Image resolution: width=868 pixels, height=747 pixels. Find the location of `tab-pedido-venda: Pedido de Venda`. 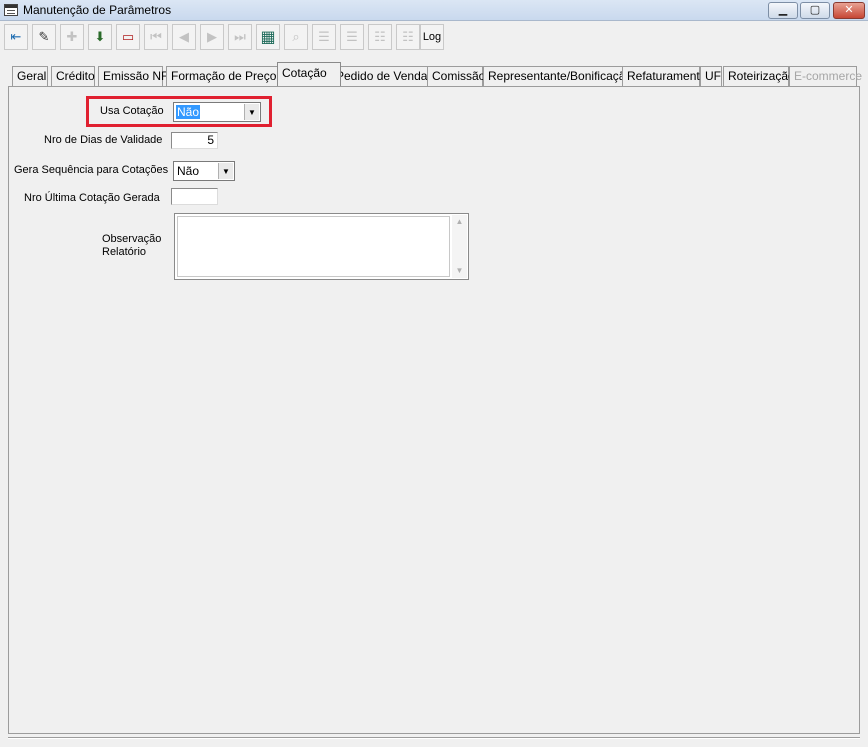

tab-pedido-venda: Pedido de Venda is located at coordinates (383, 76).